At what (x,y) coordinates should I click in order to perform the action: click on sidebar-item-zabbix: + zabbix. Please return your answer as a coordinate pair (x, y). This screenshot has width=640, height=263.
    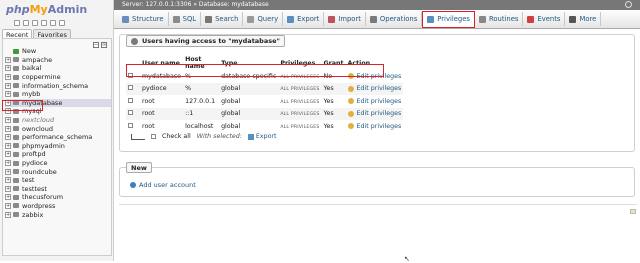
    Looking at the image, I should click on (58, 214).